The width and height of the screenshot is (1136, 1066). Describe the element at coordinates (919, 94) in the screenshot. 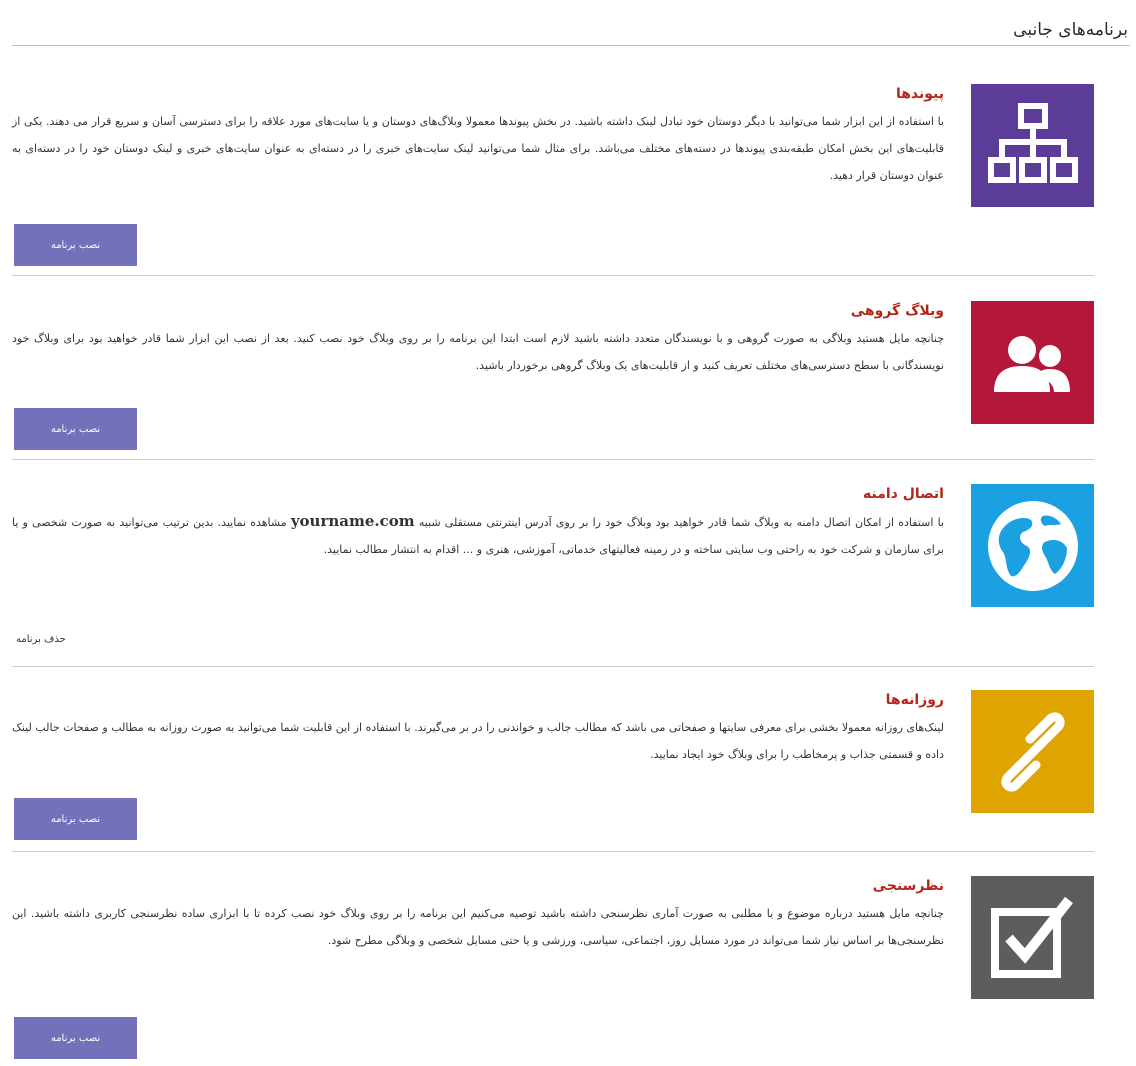

I see `app-title: پیوندها` at that location.